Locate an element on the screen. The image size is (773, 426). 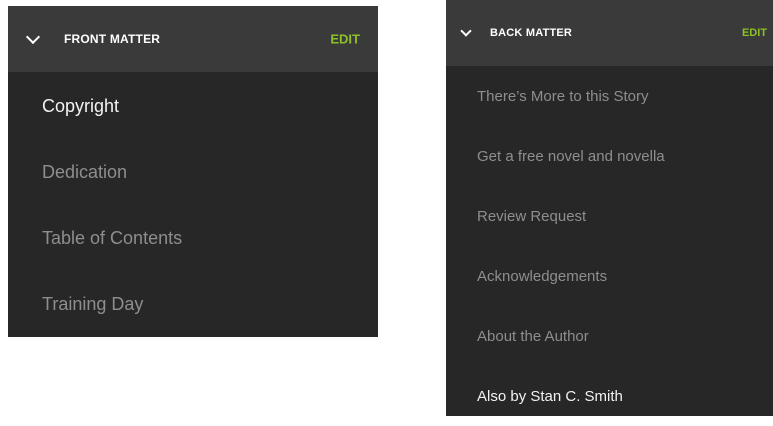
back-matter-header: BACK MATTER EDIT is located at coordinates (609, 33).